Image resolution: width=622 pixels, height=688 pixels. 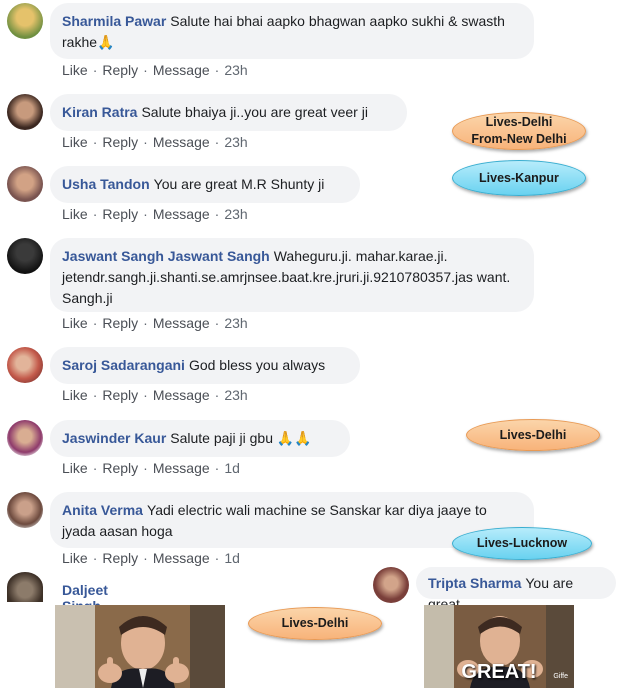 I want to click on location-tag: Lives-Lucknow, so click(x=522, y=543).